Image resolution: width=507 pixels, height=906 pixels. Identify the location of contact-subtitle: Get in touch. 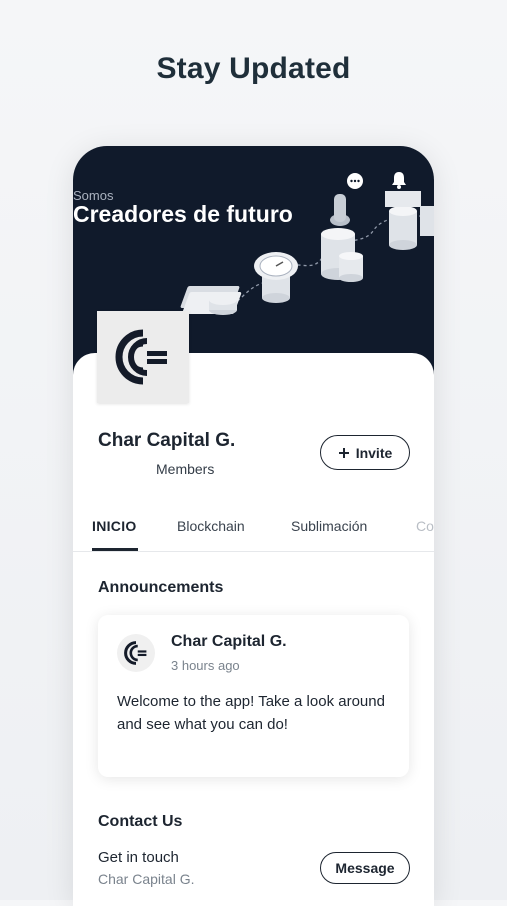
(138, 857).